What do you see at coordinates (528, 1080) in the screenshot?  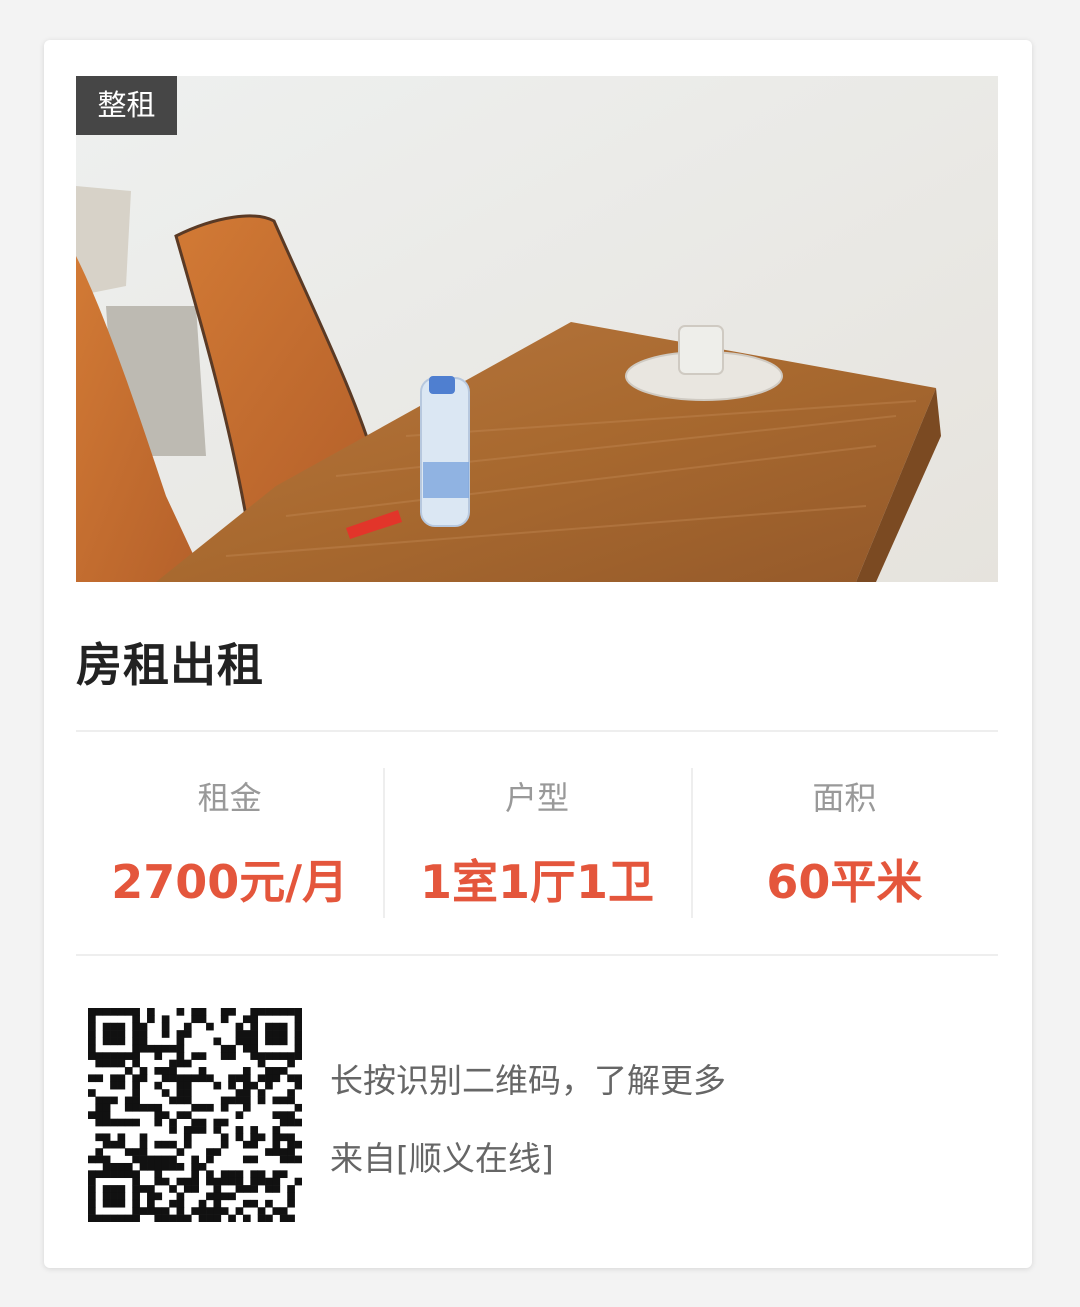 I see `qr-hint-text: 长按识别二维码，了解更多` at bounding box center [528, 1080].